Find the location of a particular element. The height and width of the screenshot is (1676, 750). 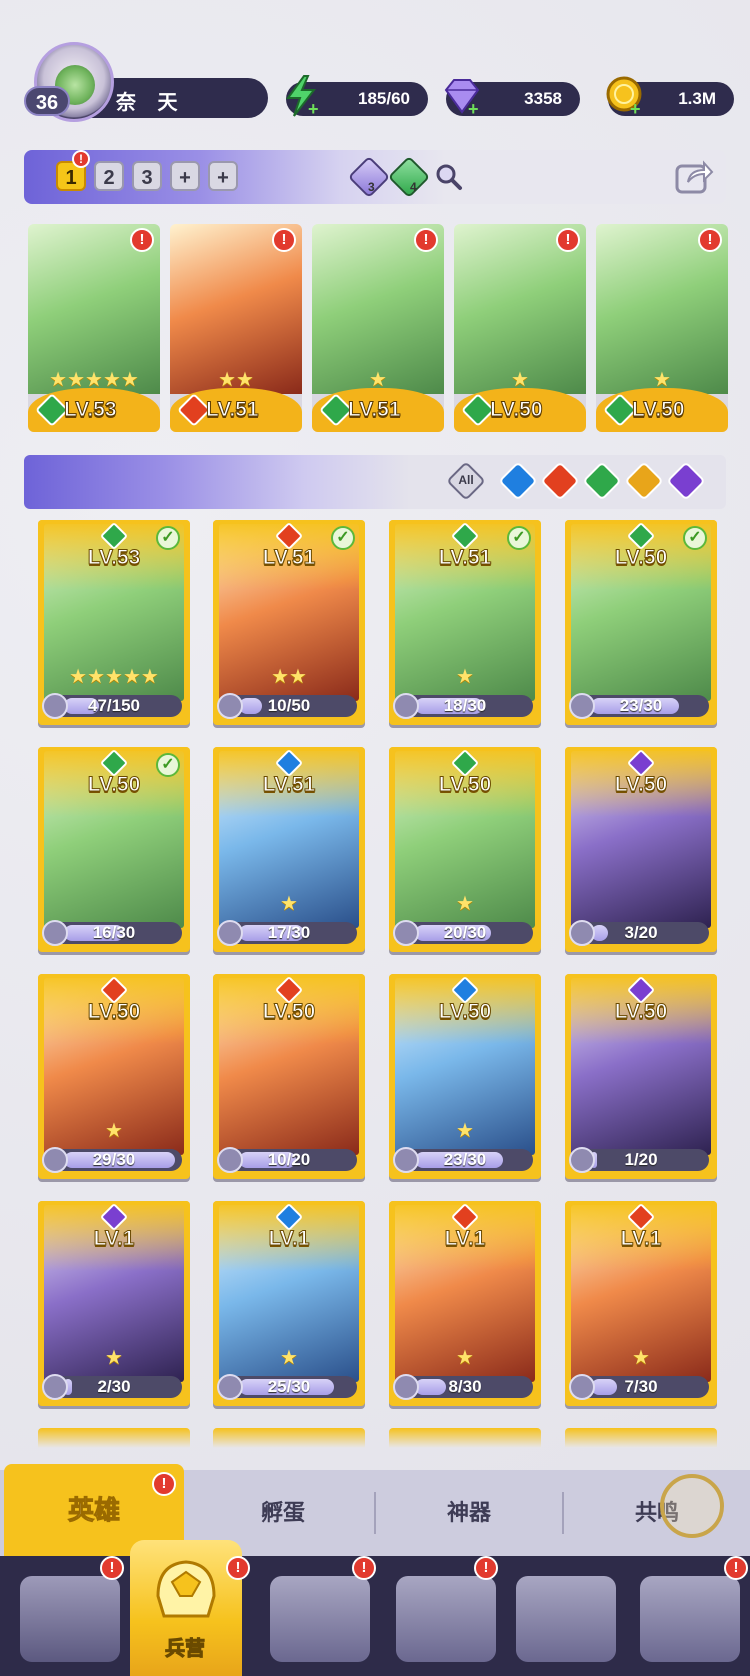

share-icon is located at coordinates (694, 177).